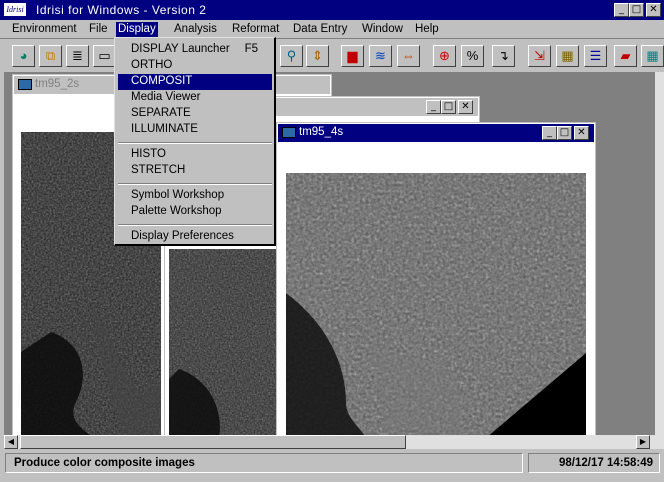 This screenshot has height=482, width=664. I want to click on scroll-right-icon: ▶, so click(643, 442).